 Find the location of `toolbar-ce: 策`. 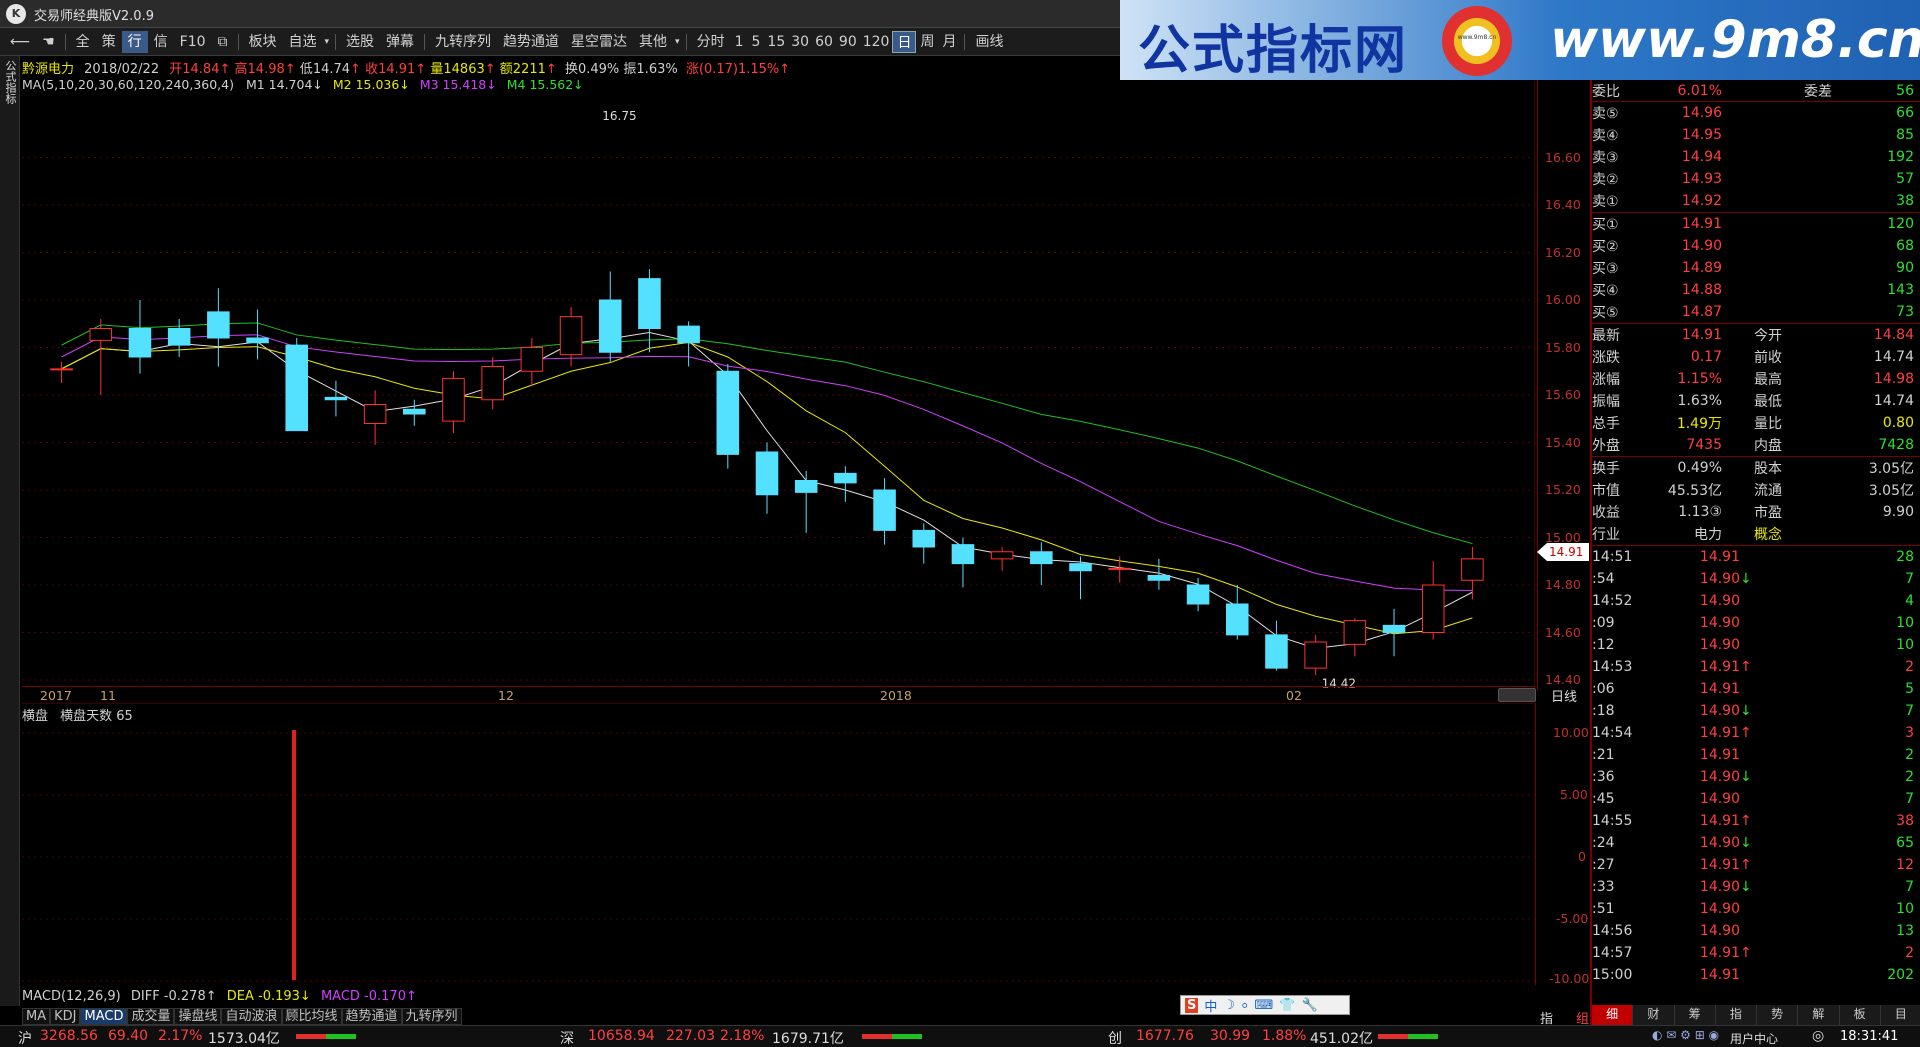

toolbar-ce: 策 is located at coordinates (109, 42).